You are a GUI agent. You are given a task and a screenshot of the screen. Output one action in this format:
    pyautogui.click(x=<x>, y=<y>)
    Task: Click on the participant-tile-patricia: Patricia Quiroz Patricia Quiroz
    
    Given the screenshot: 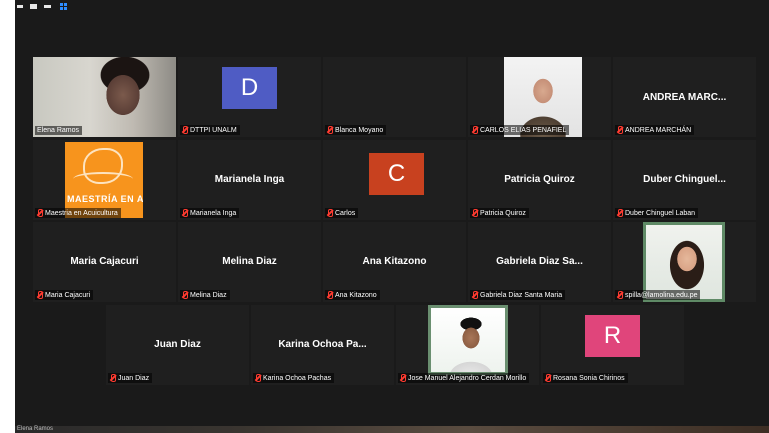 What is the action you would take?
    pyautogui.click(x=539, y=180)
    